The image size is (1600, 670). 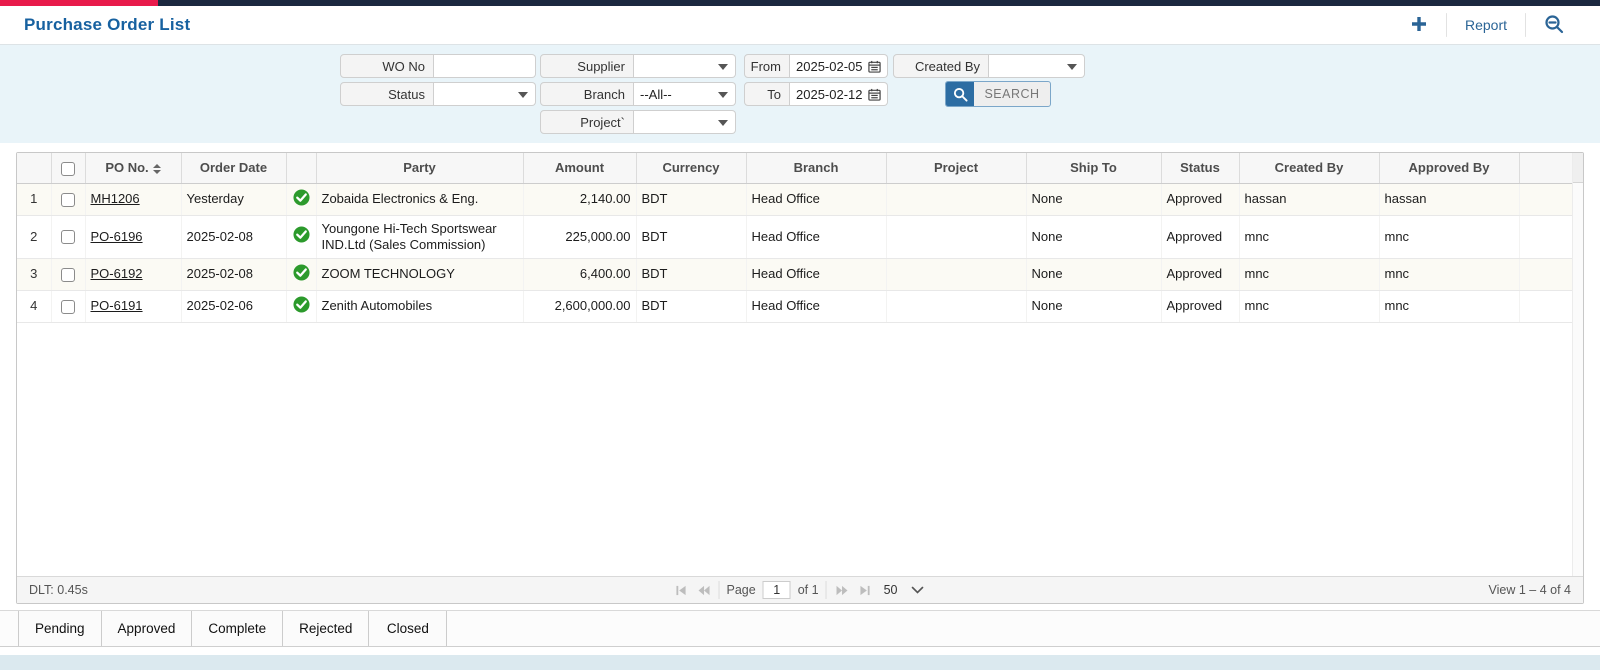 What do you see at coordinates (1449, 199) in the screenshot?
I see `approved-by-cell: hassan` at bounding box center [1449, 199].